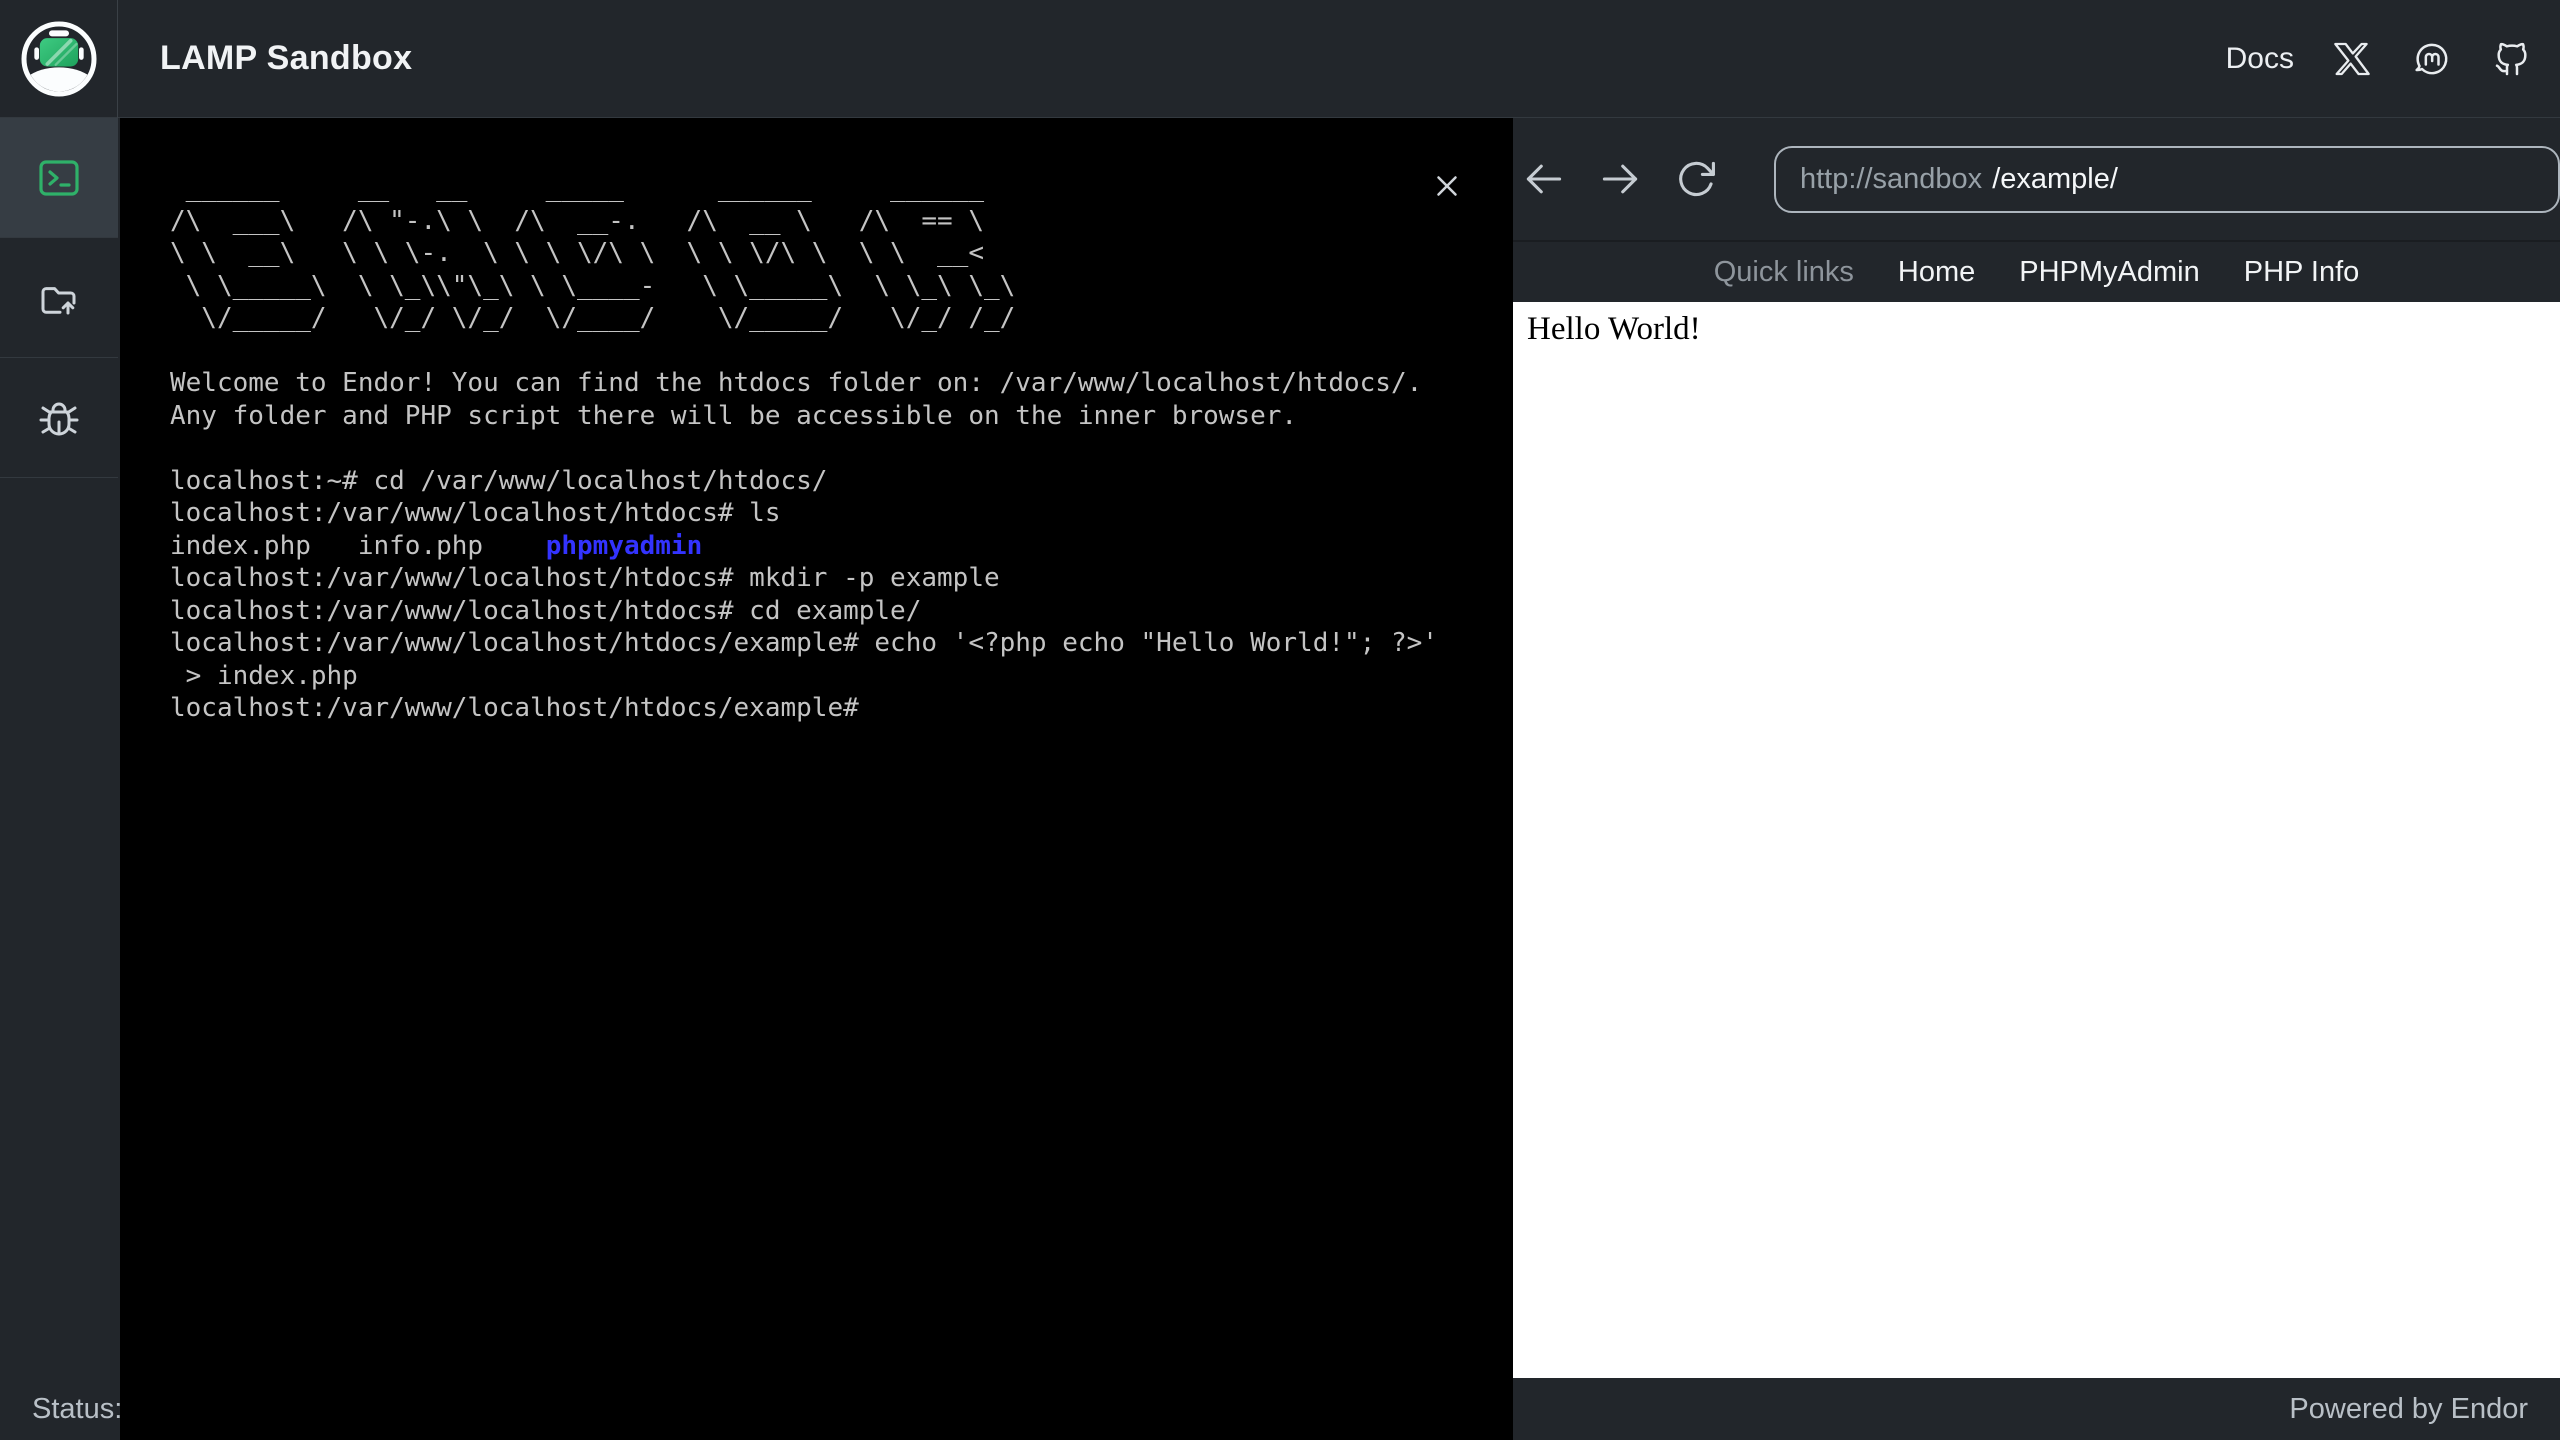 This screenshot has height=1440, width=2560. What do you see at coordinates (2055, 178) in the screenshot?
I see `url-path: /example/` at bounding box center [2055, 178].